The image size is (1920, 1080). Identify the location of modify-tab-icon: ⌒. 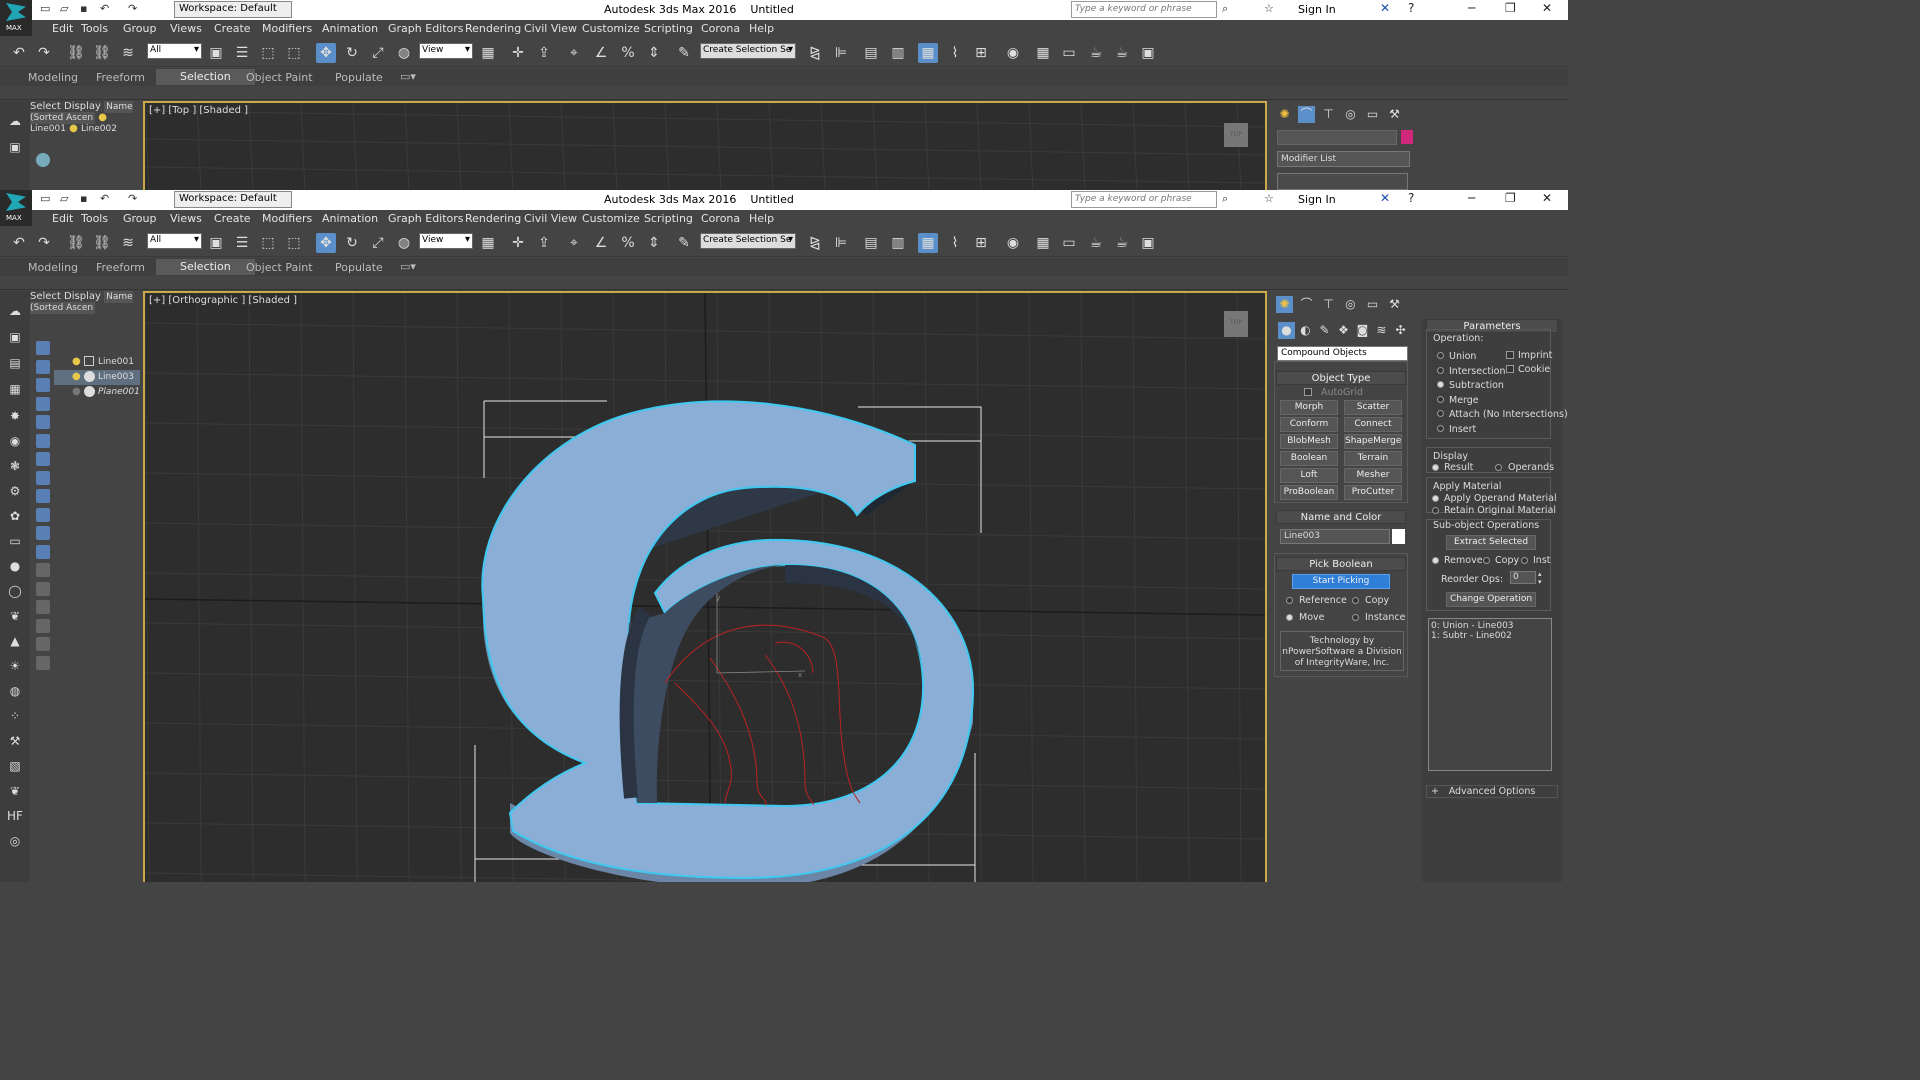
(1306, 304).